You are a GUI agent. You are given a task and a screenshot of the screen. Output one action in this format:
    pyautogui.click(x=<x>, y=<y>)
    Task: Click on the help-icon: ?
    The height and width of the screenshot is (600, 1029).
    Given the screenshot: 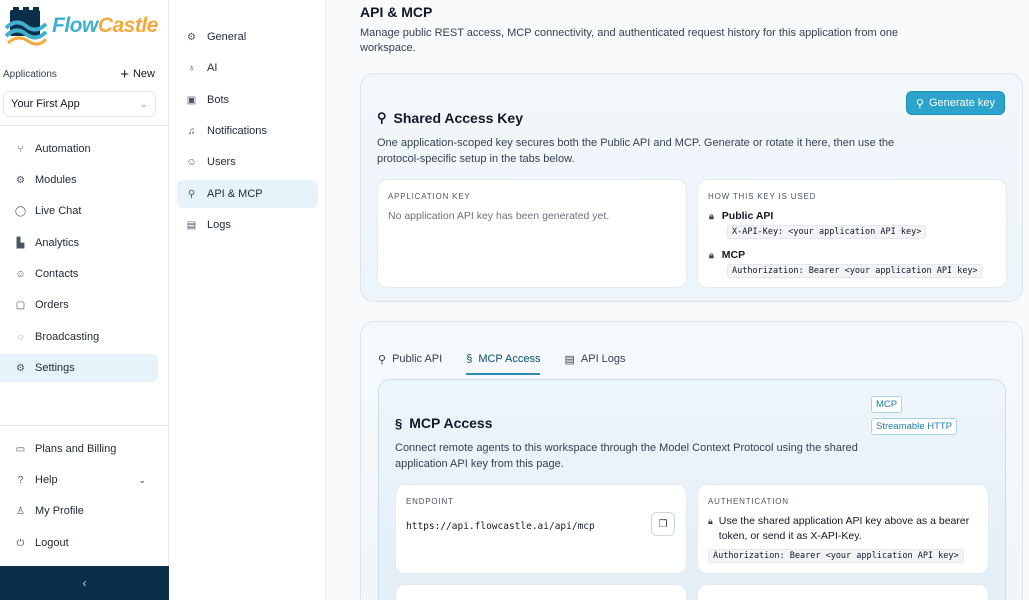 What is the action you would take?
    pyautogui.click(x=20, y=480)
    